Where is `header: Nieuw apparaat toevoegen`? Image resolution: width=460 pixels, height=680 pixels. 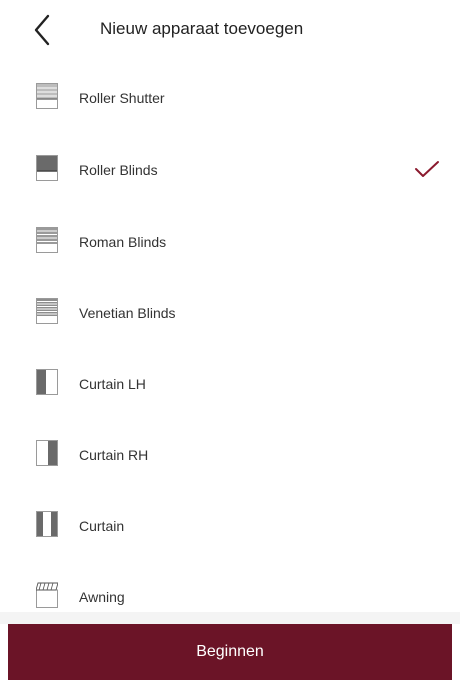
header: Nieuw apparaat toevoegen is located at coordinates (230, 31).